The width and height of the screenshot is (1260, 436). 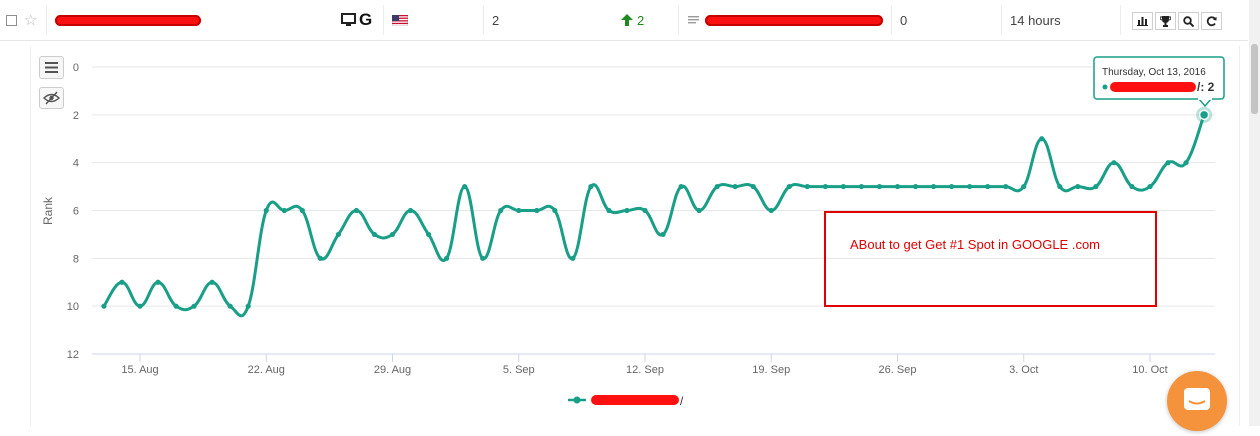 I want to click on x-tick-label: 22. Aug, so click(x=266, y=370).